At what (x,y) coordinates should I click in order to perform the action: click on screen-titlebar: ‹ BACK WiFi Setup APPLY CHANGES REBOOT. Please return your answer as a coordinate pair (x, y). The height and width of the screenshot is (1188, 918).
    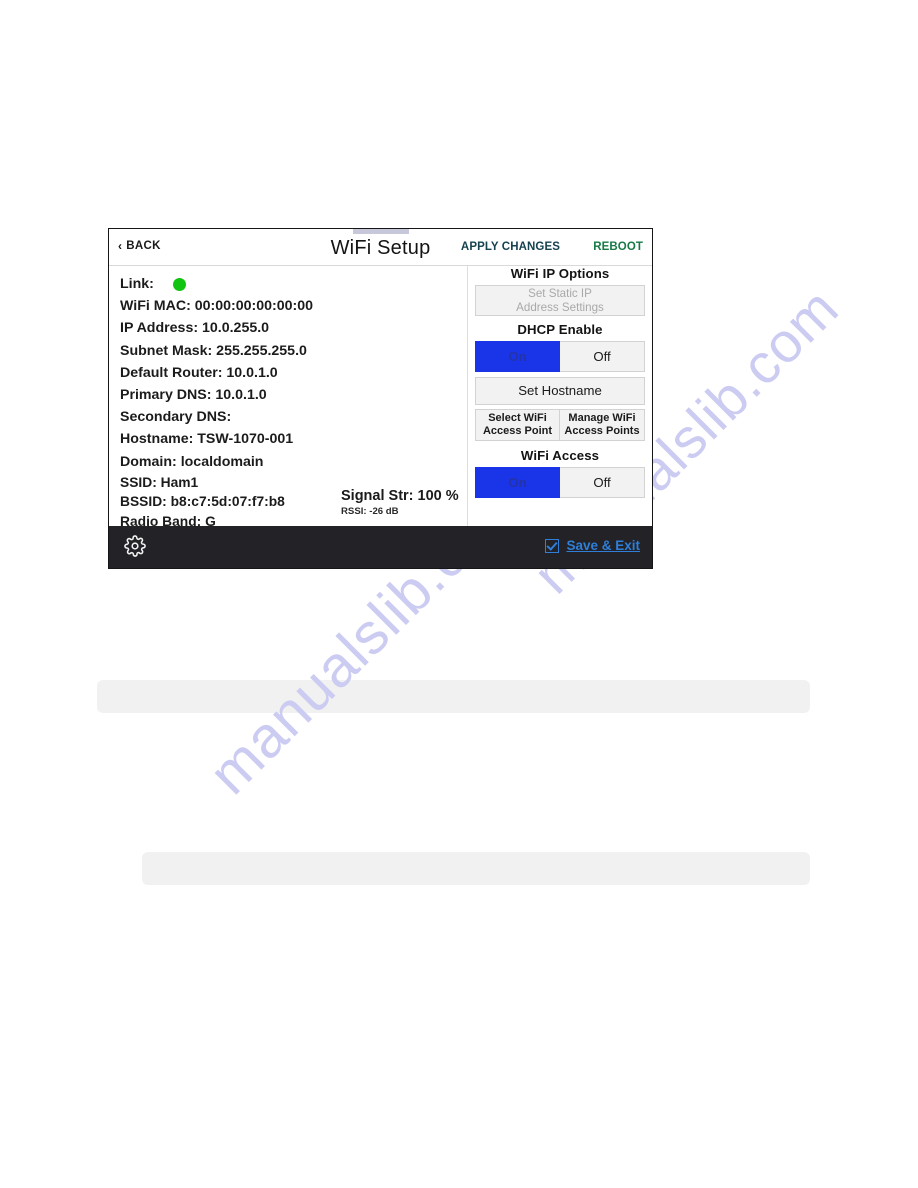
    Looking at the image, I should click on (380, 247).